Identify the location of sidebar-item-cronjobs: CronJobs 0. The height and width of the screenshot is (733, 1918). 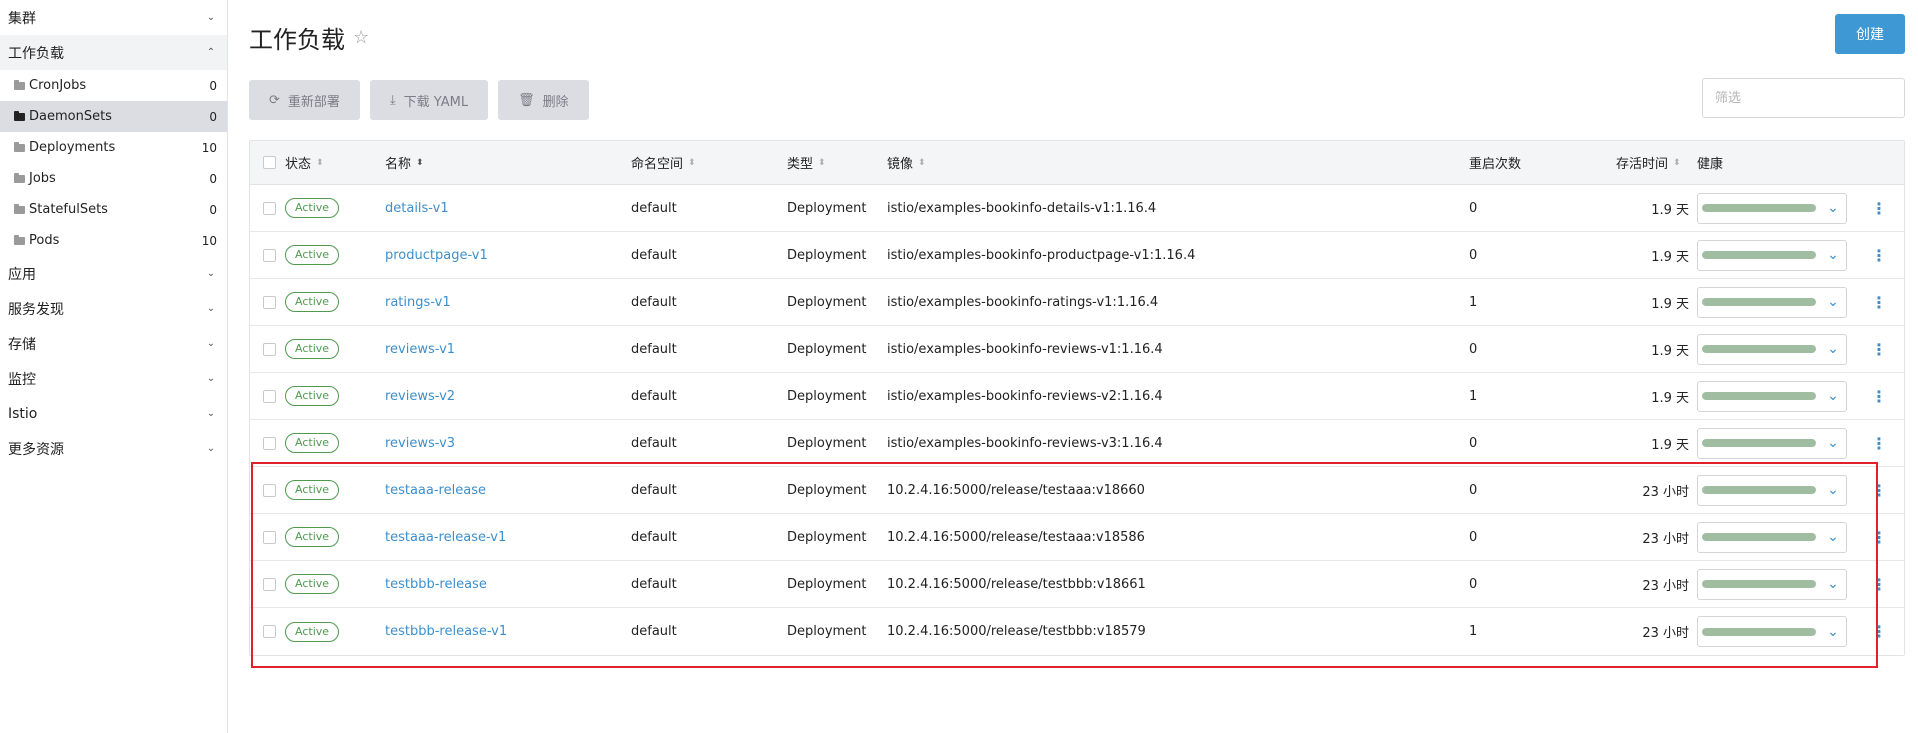
(113, 85).